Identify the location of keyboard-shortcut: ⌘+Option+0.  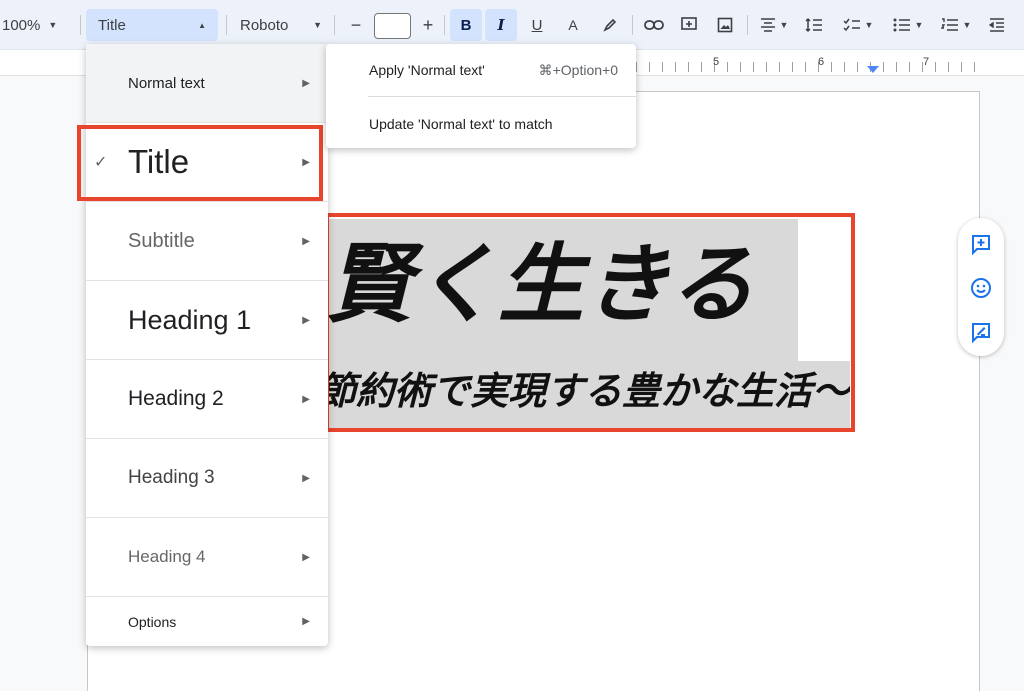
(578, 70).